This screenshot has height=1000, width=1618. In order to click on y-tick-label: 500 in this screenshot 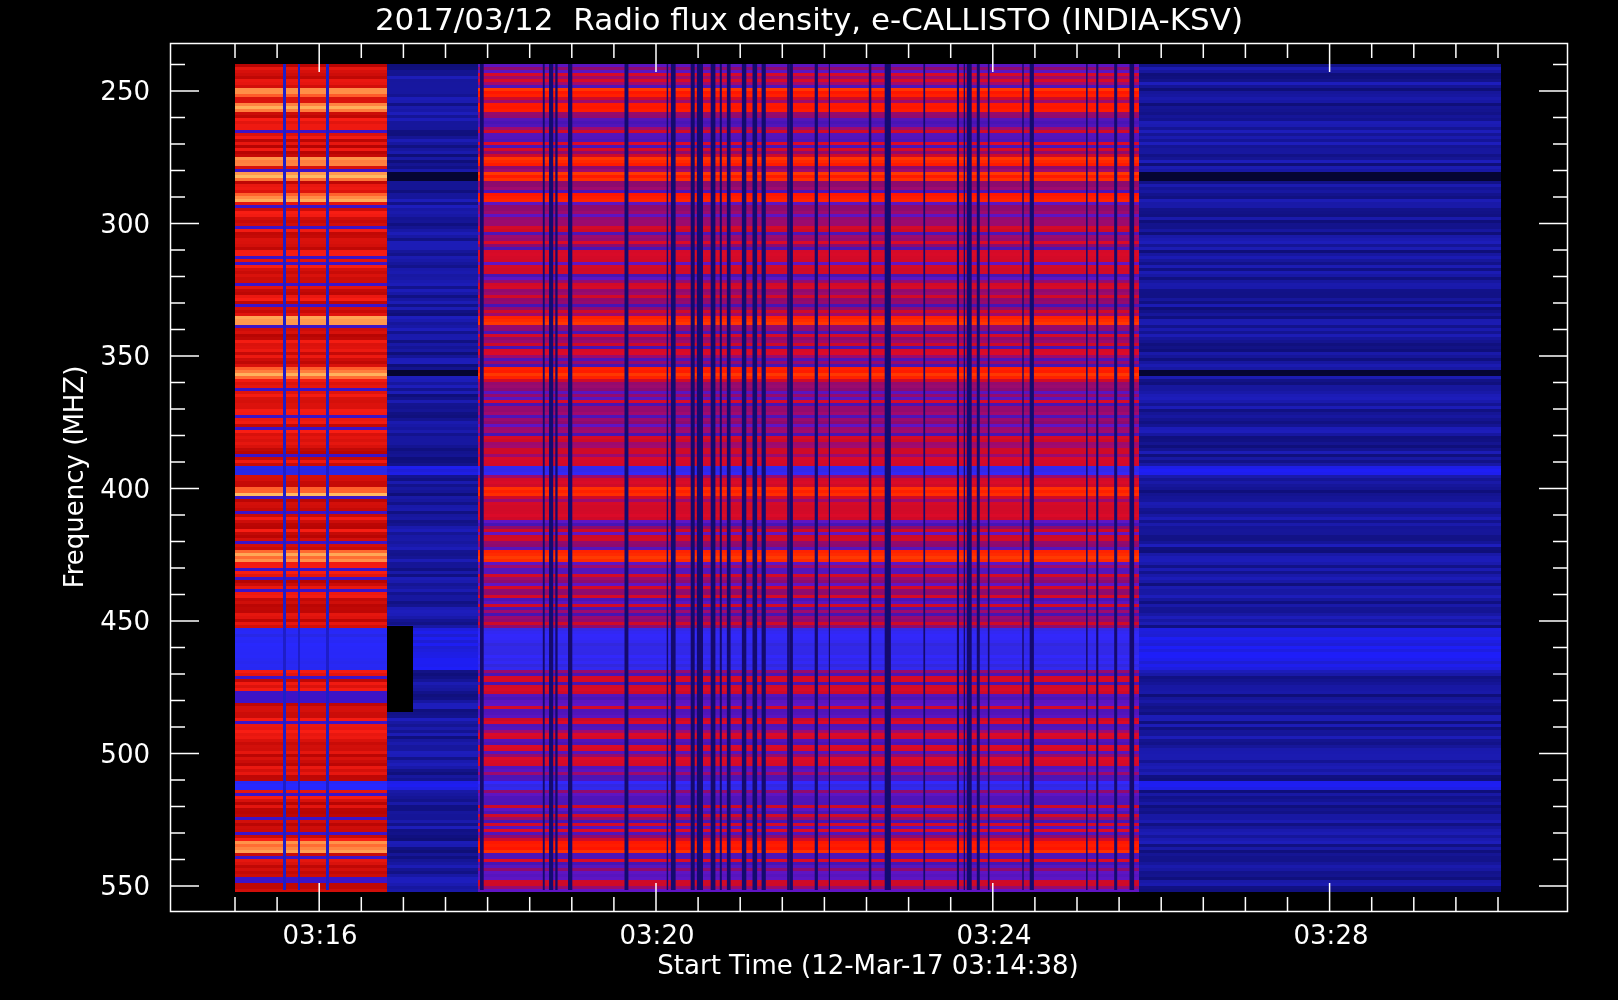, I will do `click(125, 753)`.